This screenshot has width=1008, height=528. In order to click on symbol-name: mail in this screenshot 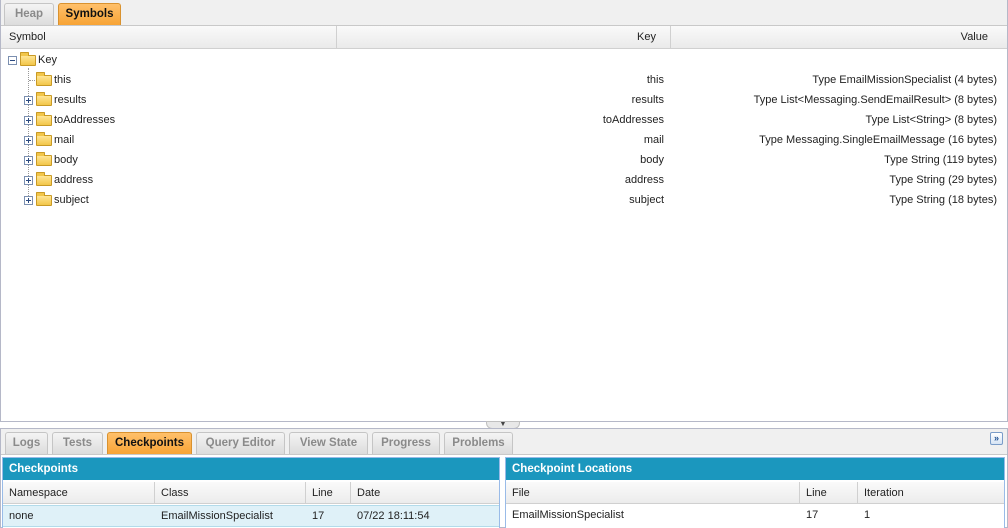, I will do `click(64, 140)`.